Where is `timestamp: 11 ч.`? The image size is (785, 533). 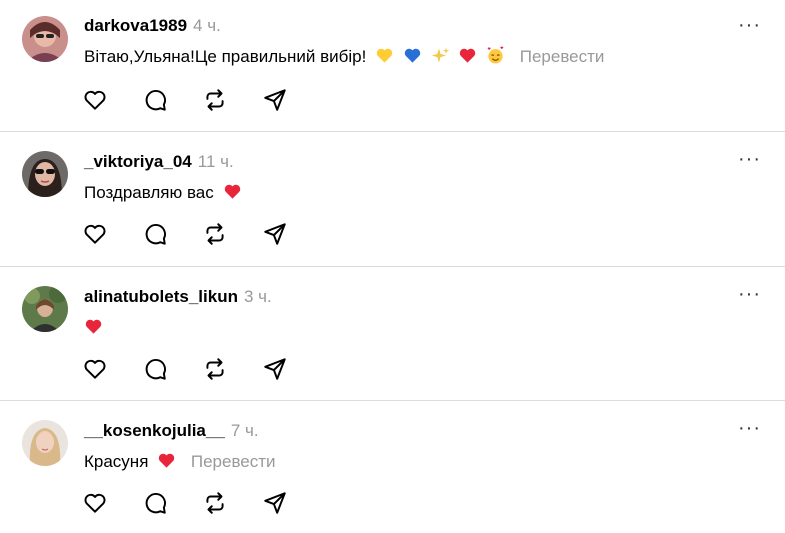
timestamp: 11 ч. is located at coordinates (215, 161).